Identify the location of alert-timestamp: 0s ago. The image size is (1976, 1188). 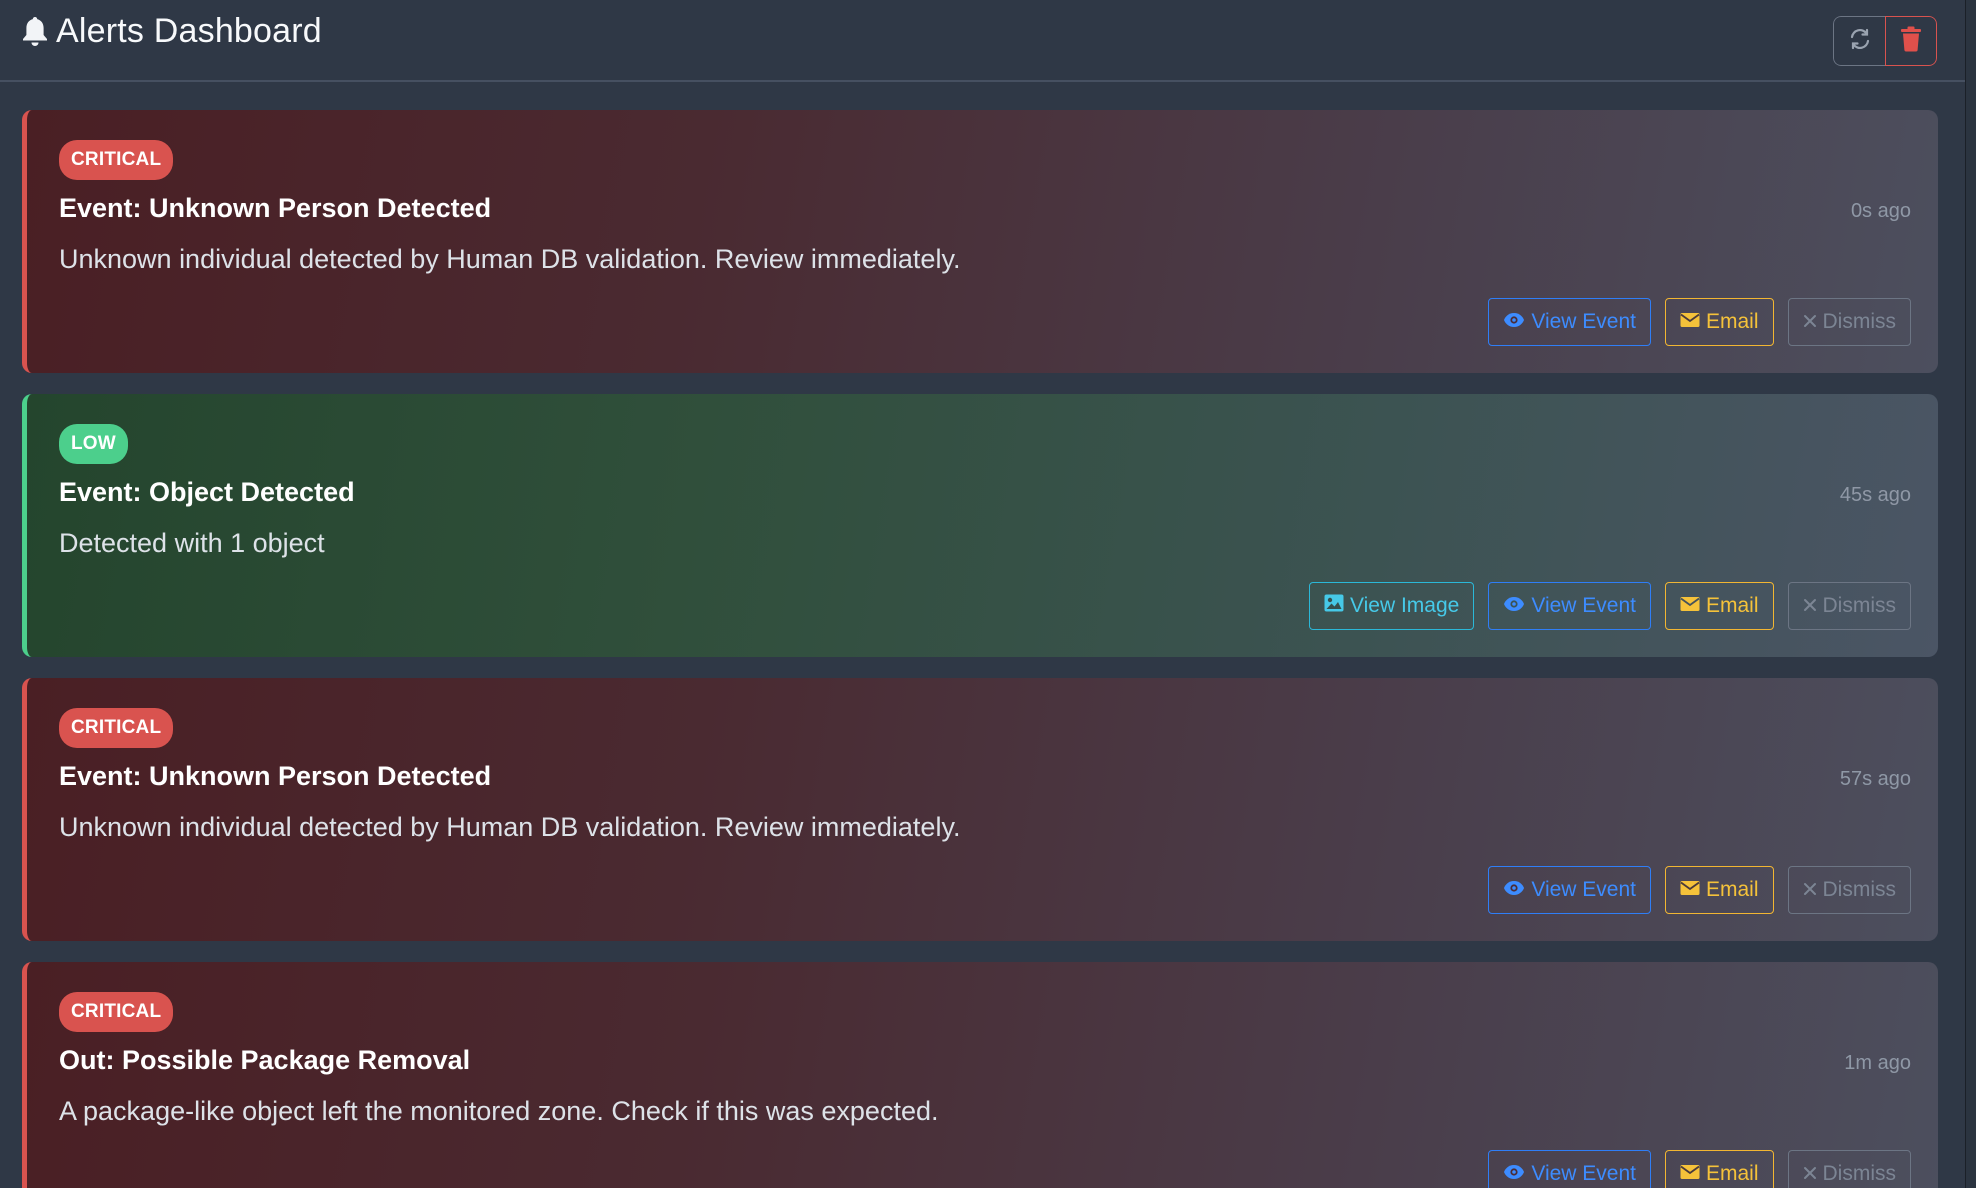
(1880, 211).